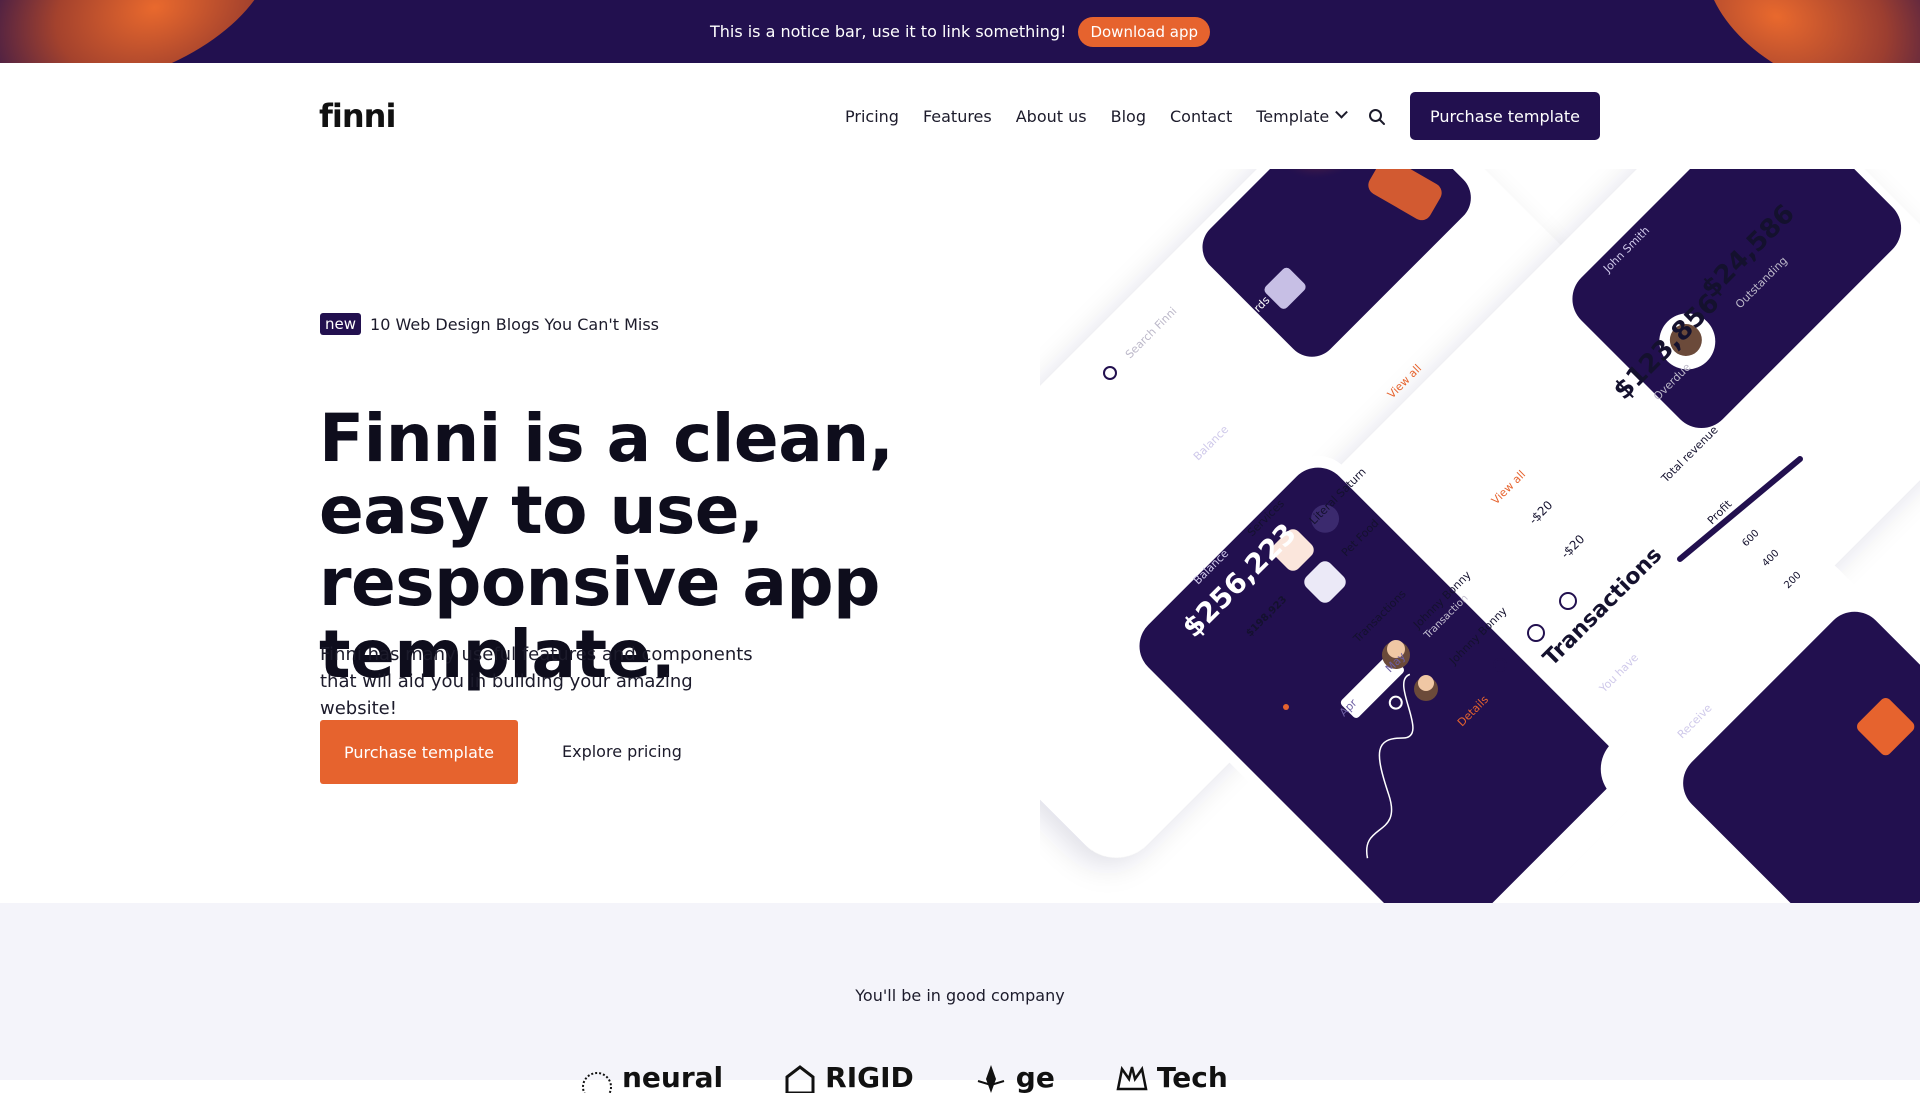  Describe the element at coordinates (622, 751) in the screenshot. I see `explore-pricing-link: Explore pricing` at that location.